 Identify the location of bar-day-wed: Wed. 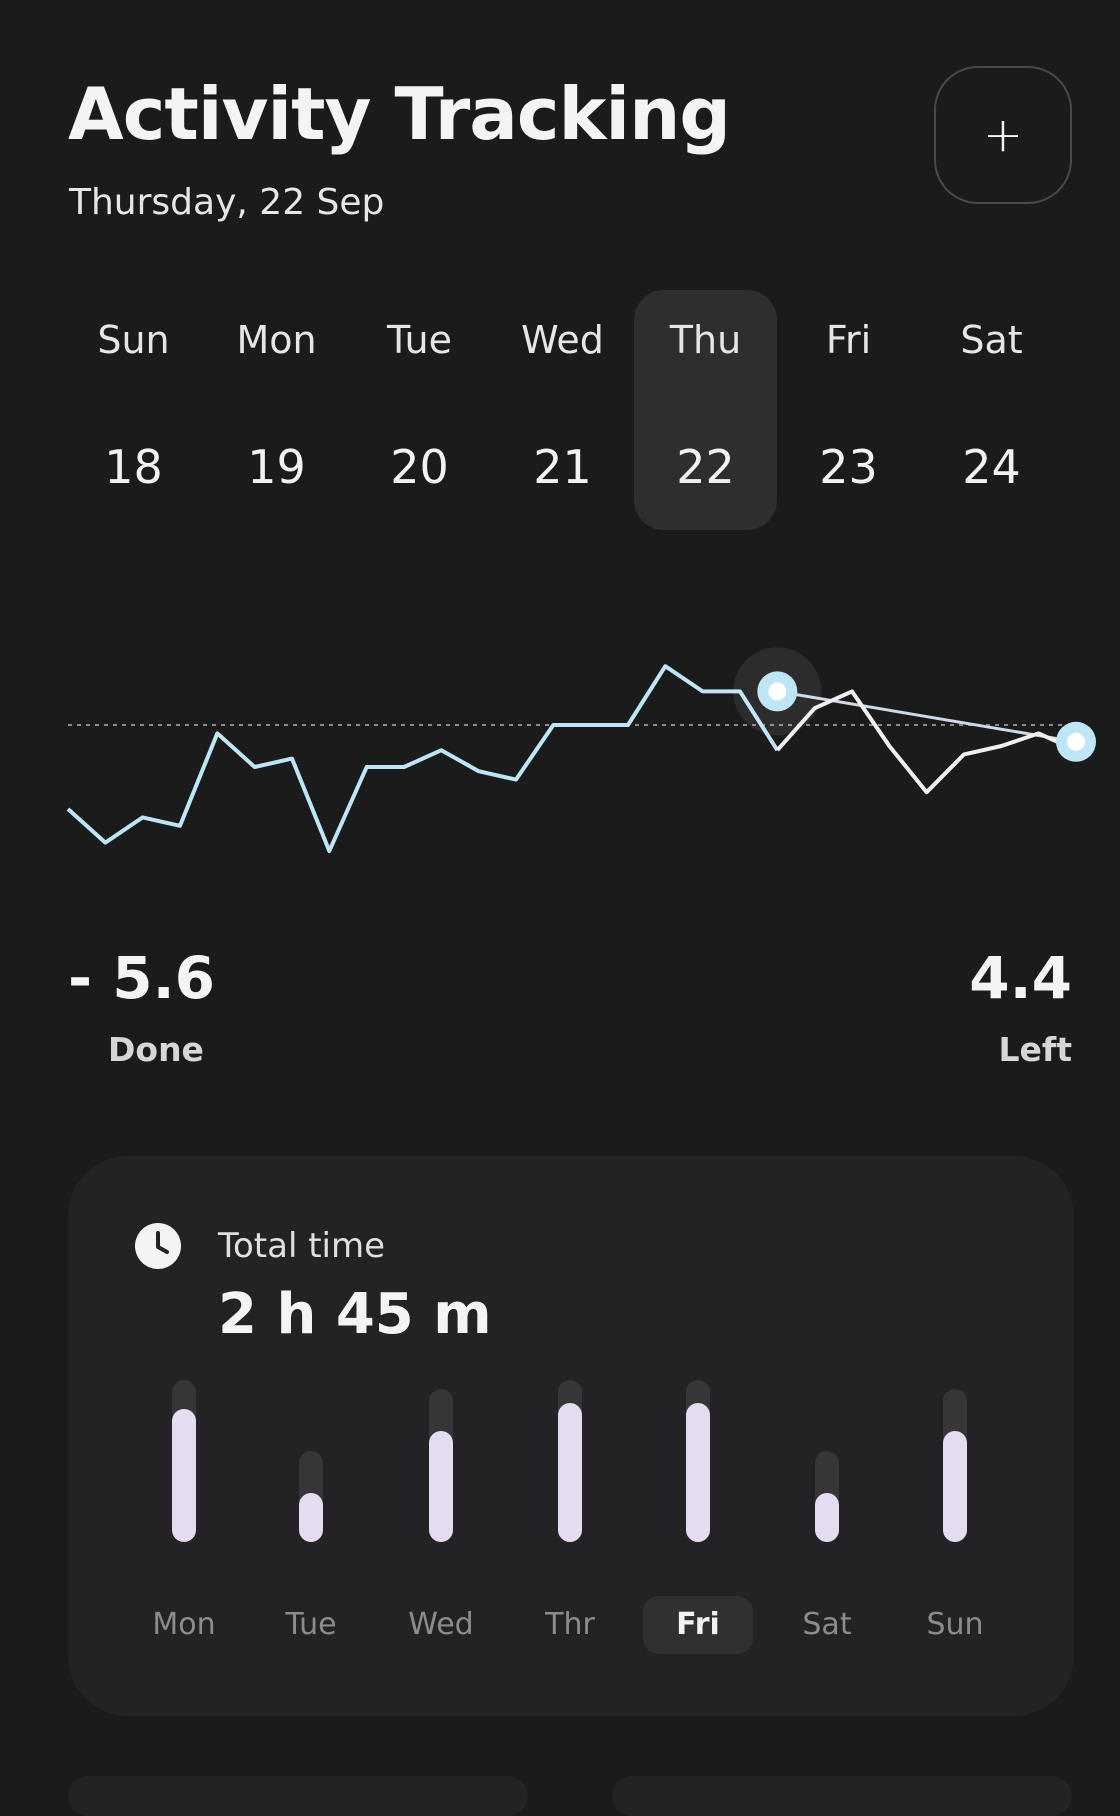
(441, 1625).